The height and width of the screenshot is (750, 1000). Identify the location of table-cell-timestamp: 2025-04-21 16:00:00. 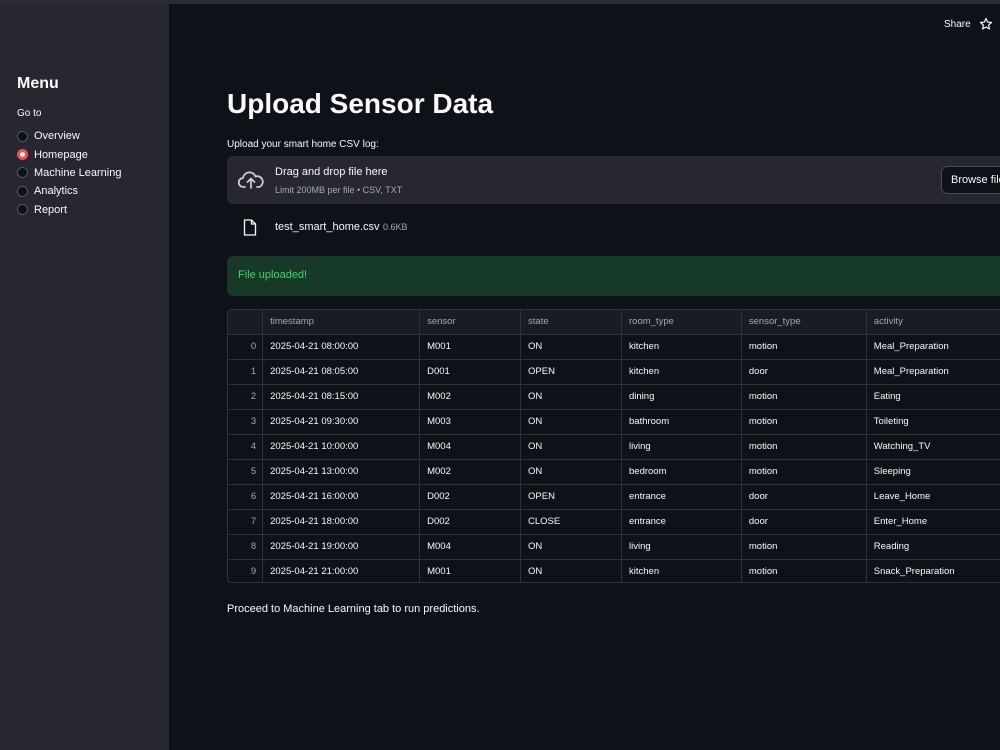
(341, 497).